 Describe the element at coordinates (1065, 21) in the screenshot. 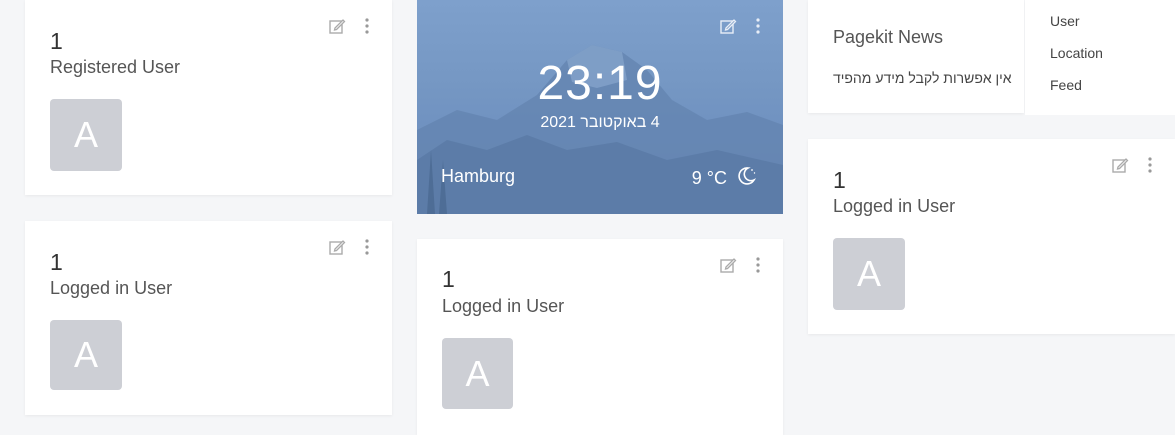

I see `menu-item-user: User` at that location.